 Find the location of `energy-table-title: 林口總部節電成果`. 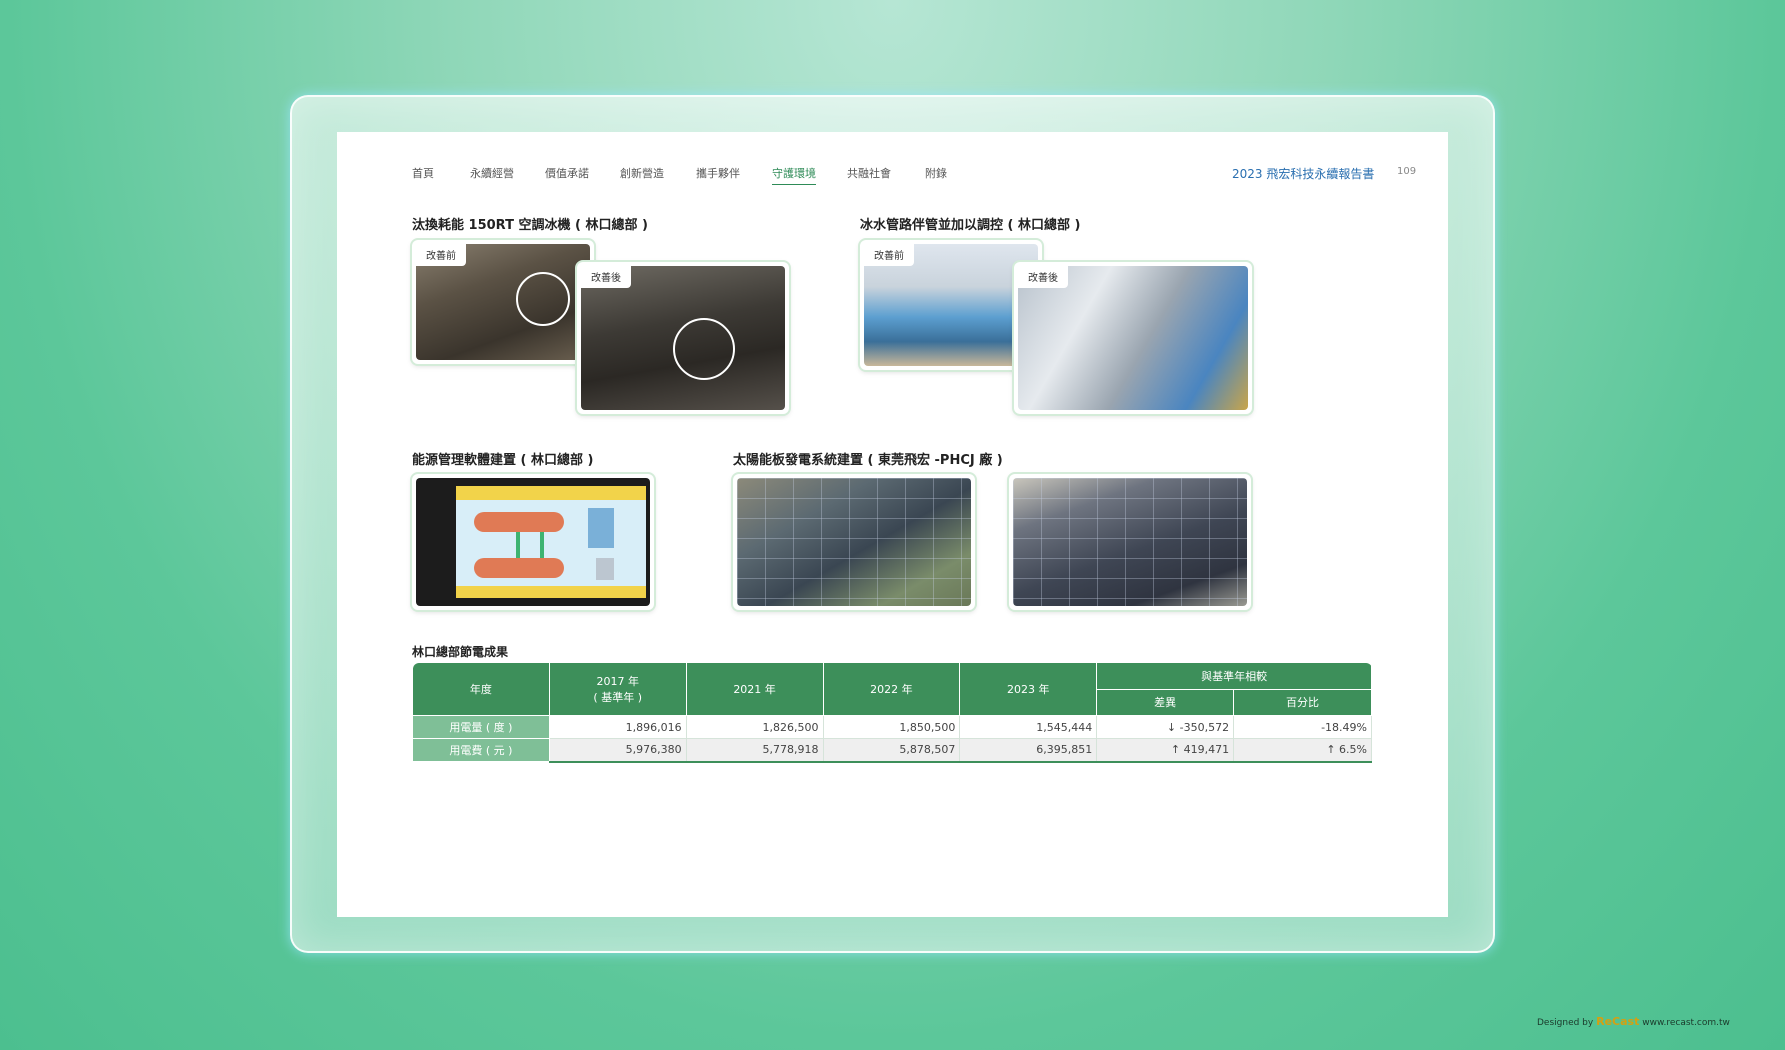

energy-table-title: 林口總部節電成果 is located at coordinates (460, 652).